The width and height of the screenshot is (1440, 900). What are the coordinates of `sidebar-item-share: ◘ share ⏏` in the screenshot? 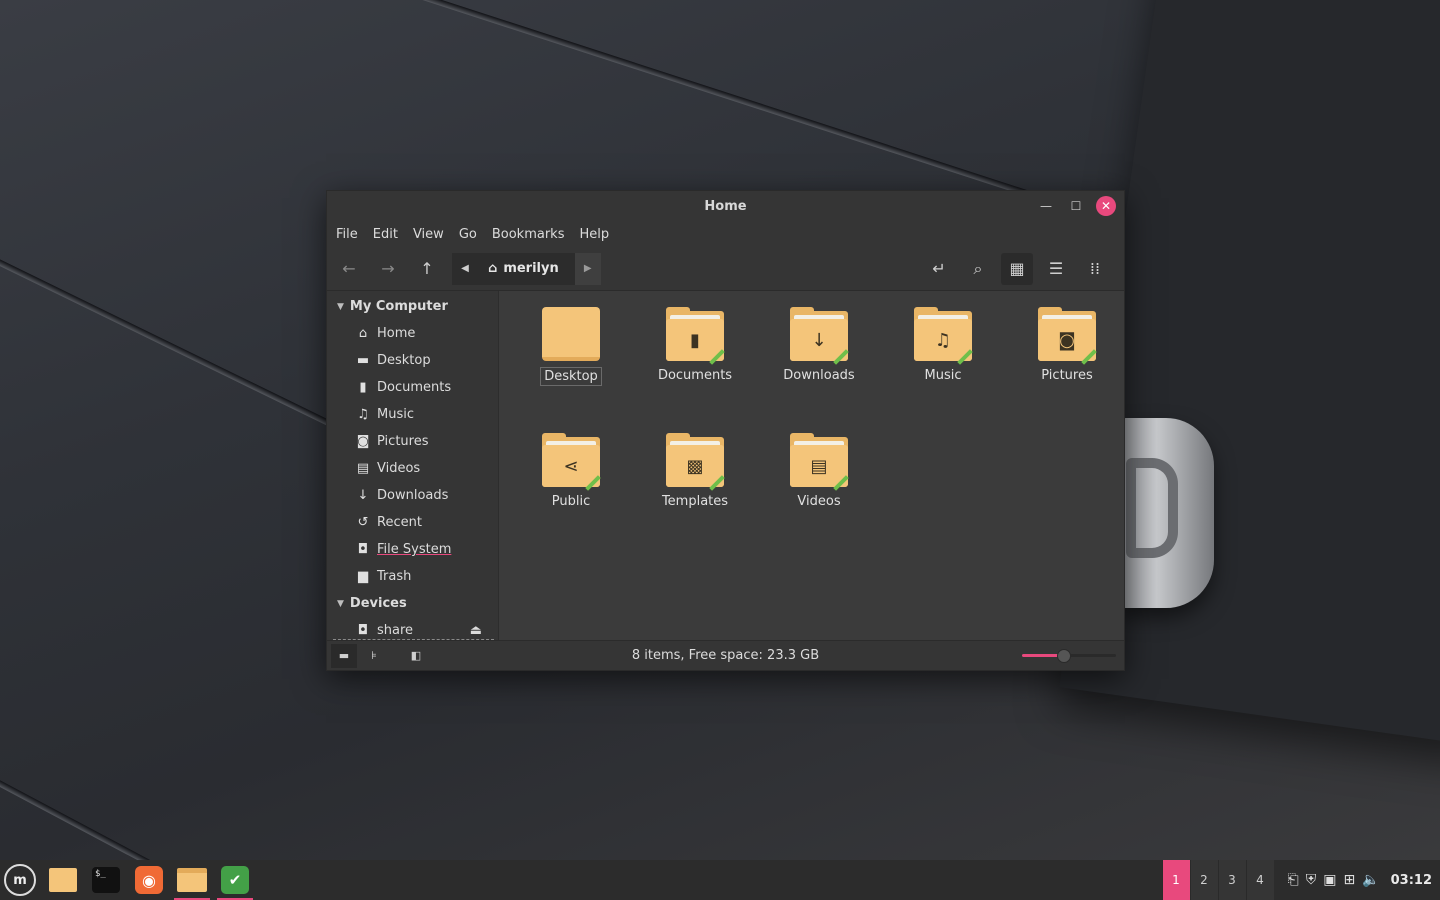 It's located at (412, 628).